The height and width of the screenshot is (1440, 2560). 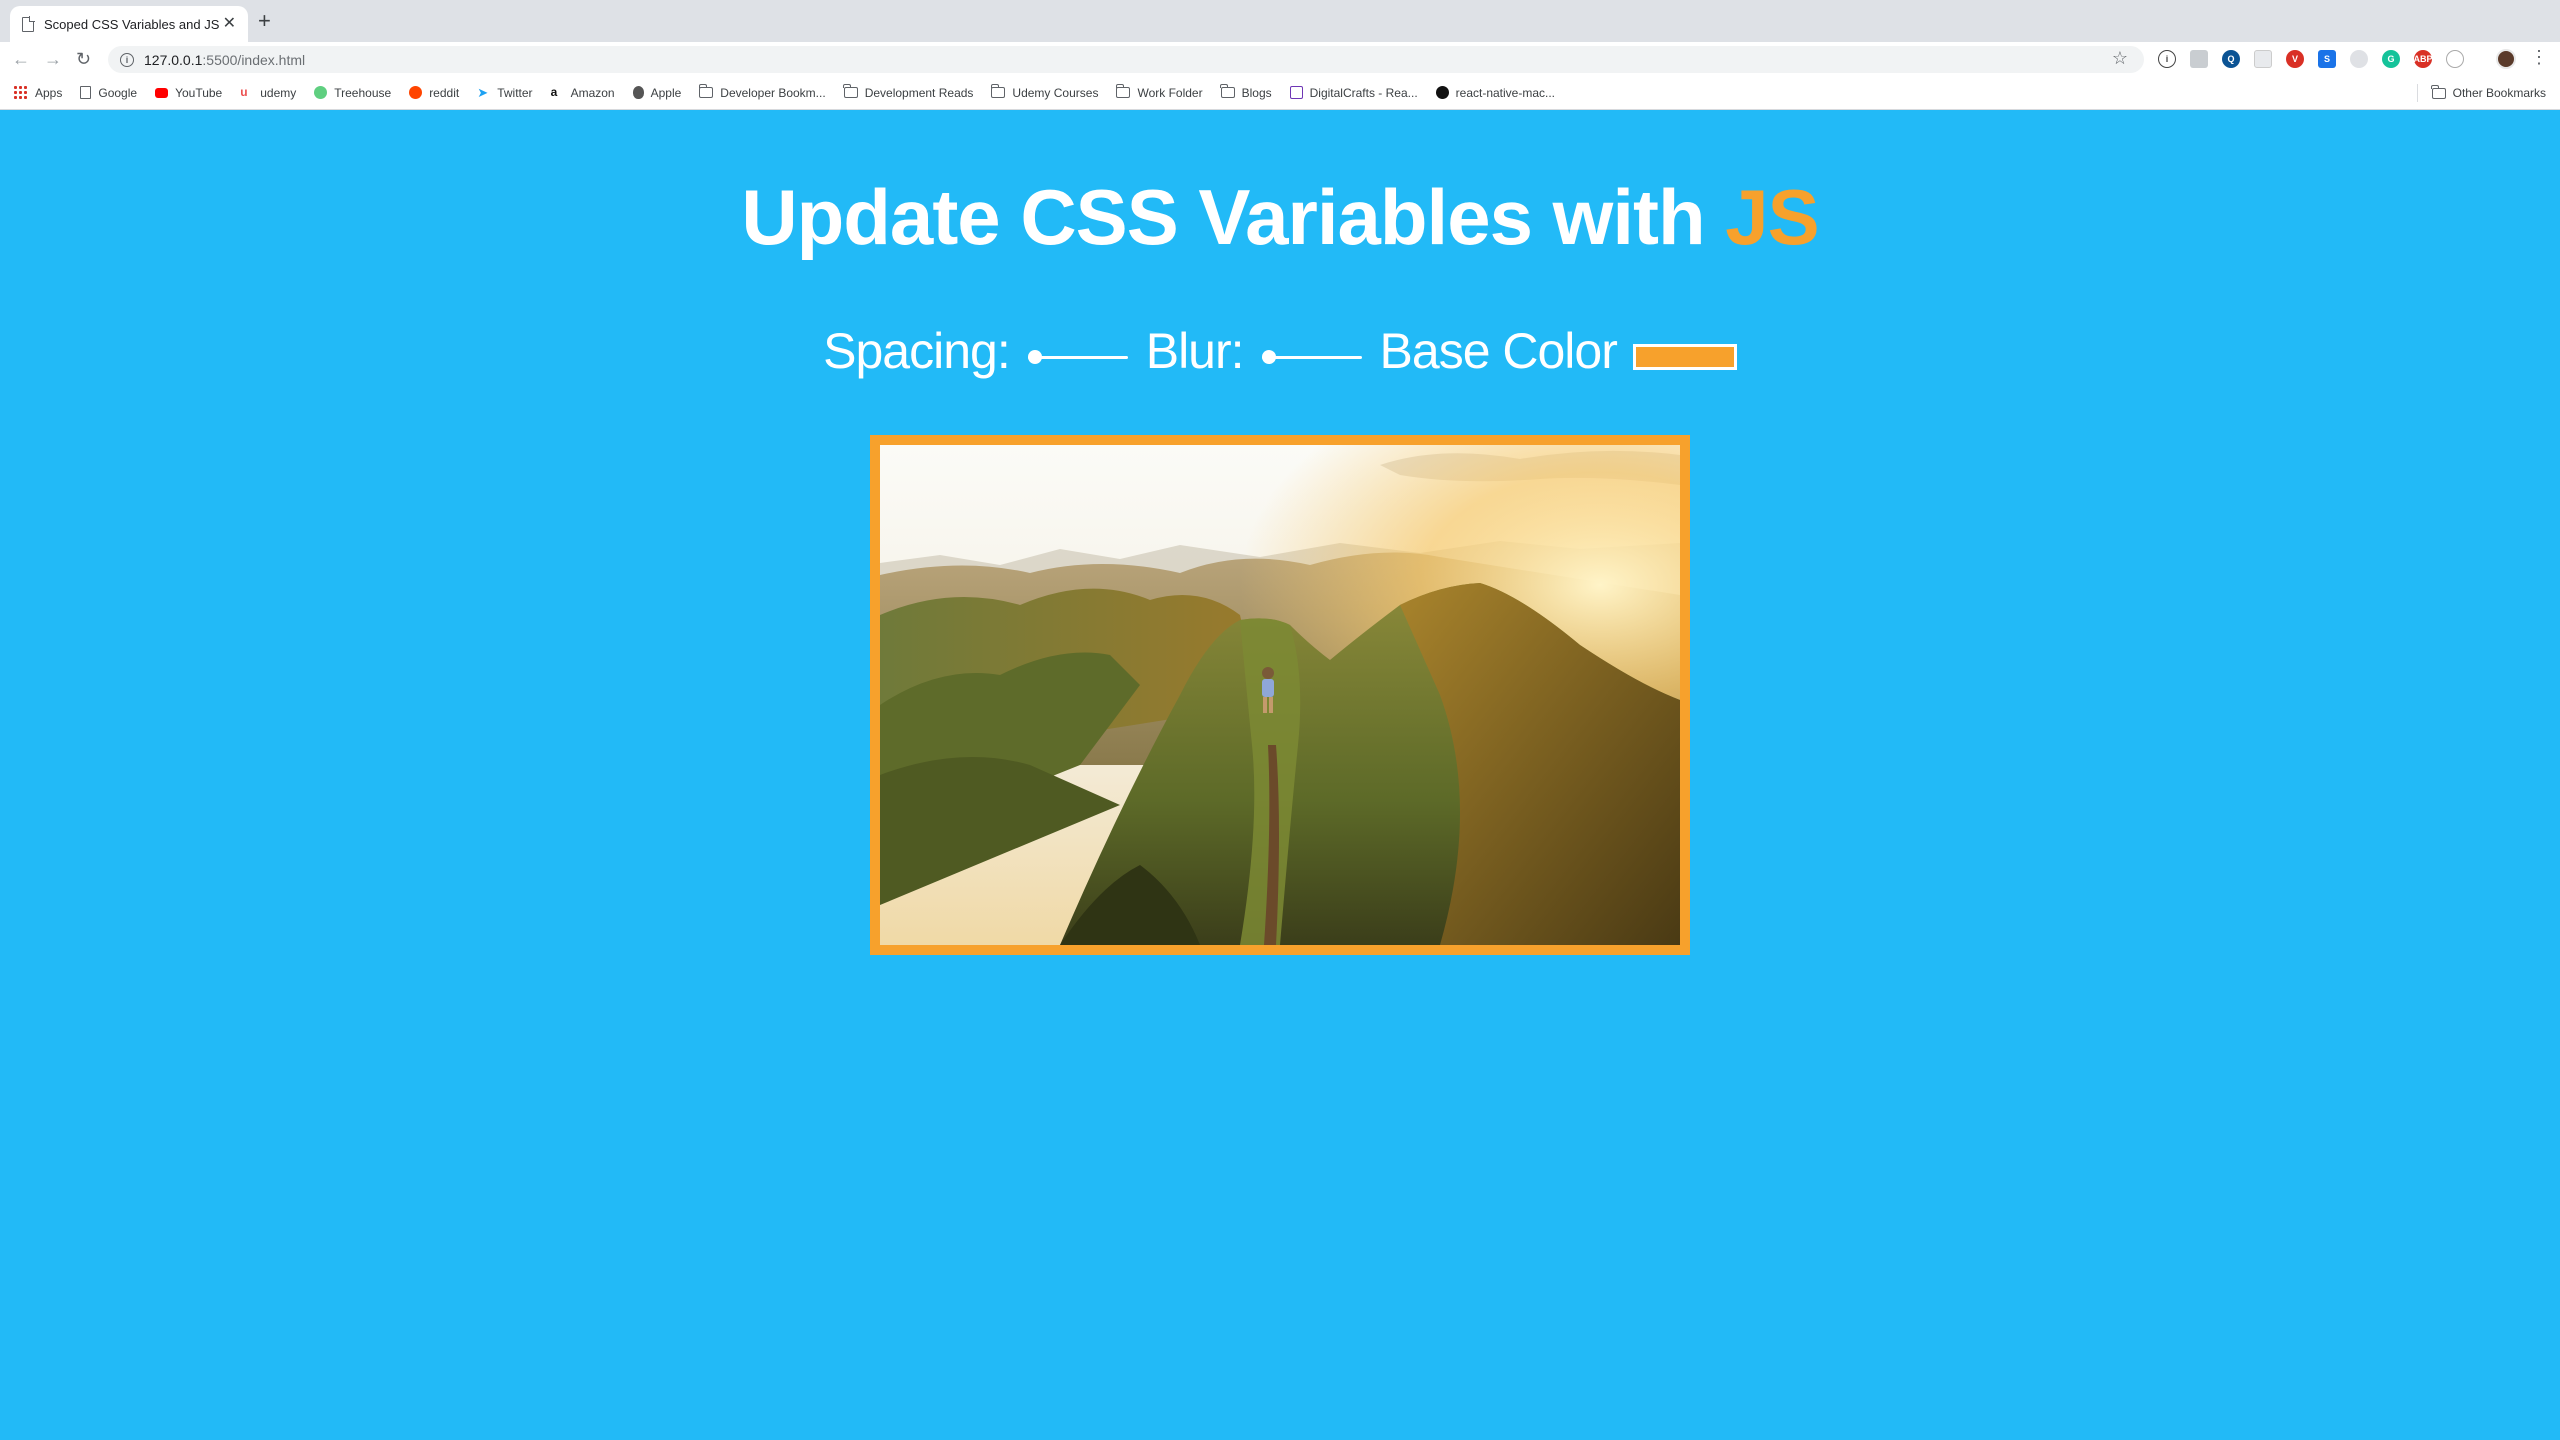 I want to click on spacing-slider, so click(x=1077, y=357).